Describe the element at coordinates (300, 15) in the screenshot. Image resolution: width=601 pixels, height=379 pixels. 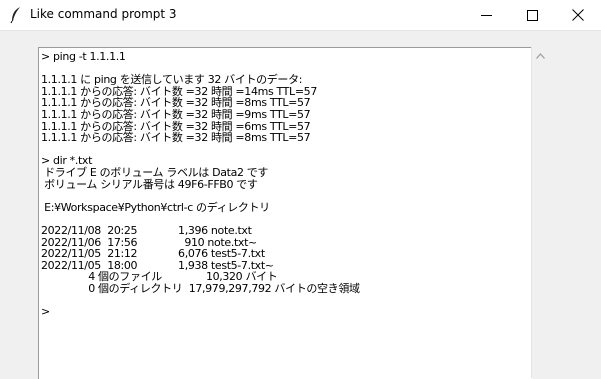
I see `title-bar: Like command prompt 3` at that location.